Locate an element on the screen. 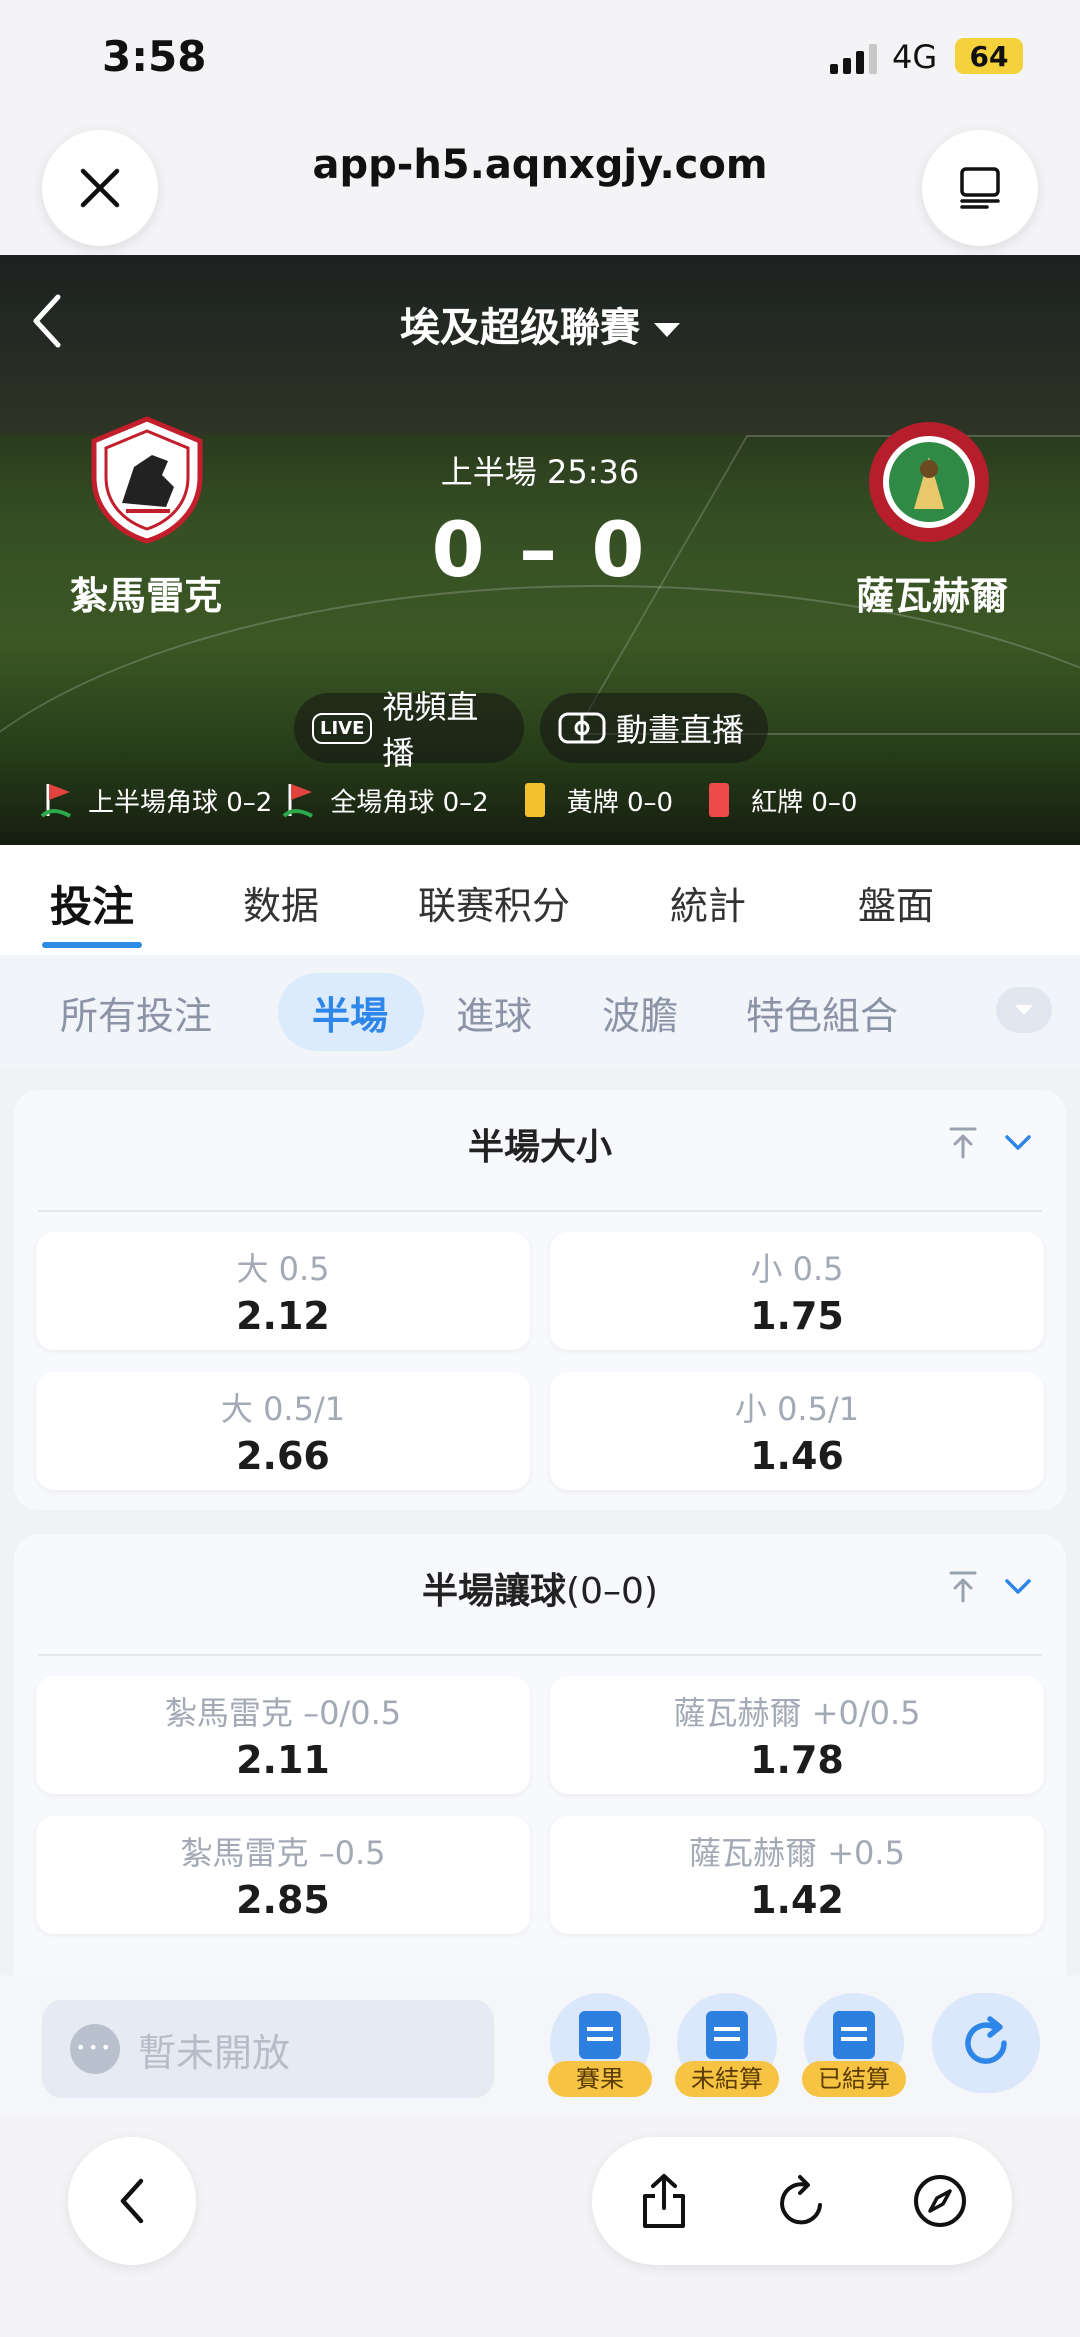 This screenshot has height=2337, width=1080. status-time: 3:58 is located at coordinates (154, 56).